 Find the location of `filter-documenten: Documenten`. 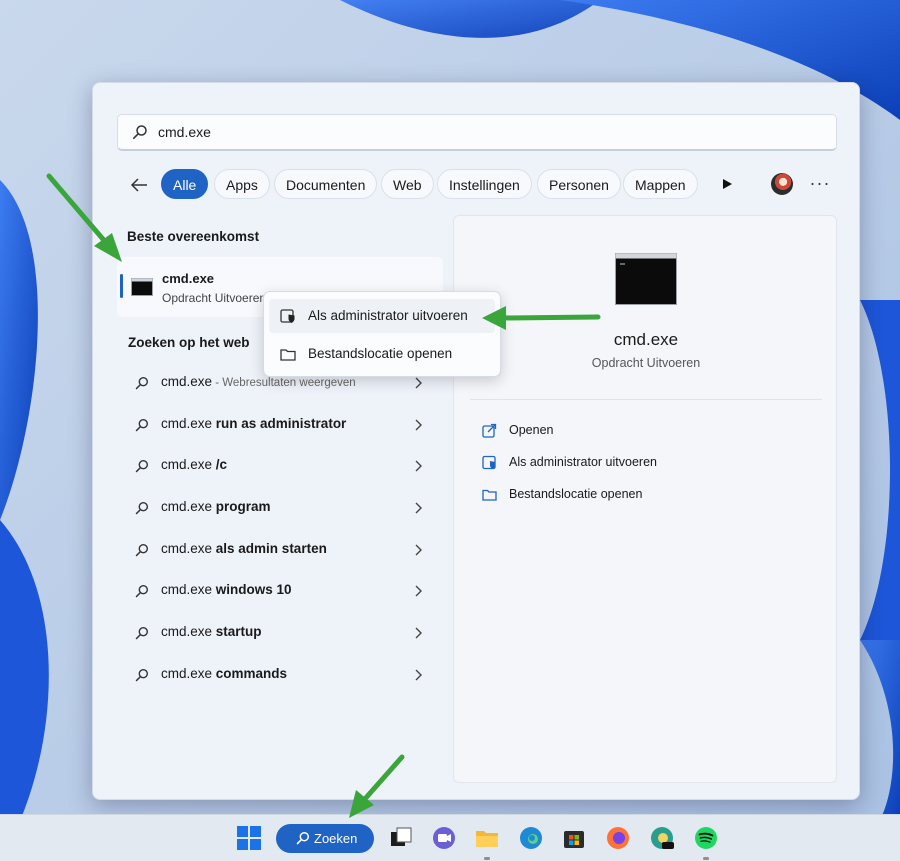

filter-documenten: Documenten is located at coordinates (326, 184).